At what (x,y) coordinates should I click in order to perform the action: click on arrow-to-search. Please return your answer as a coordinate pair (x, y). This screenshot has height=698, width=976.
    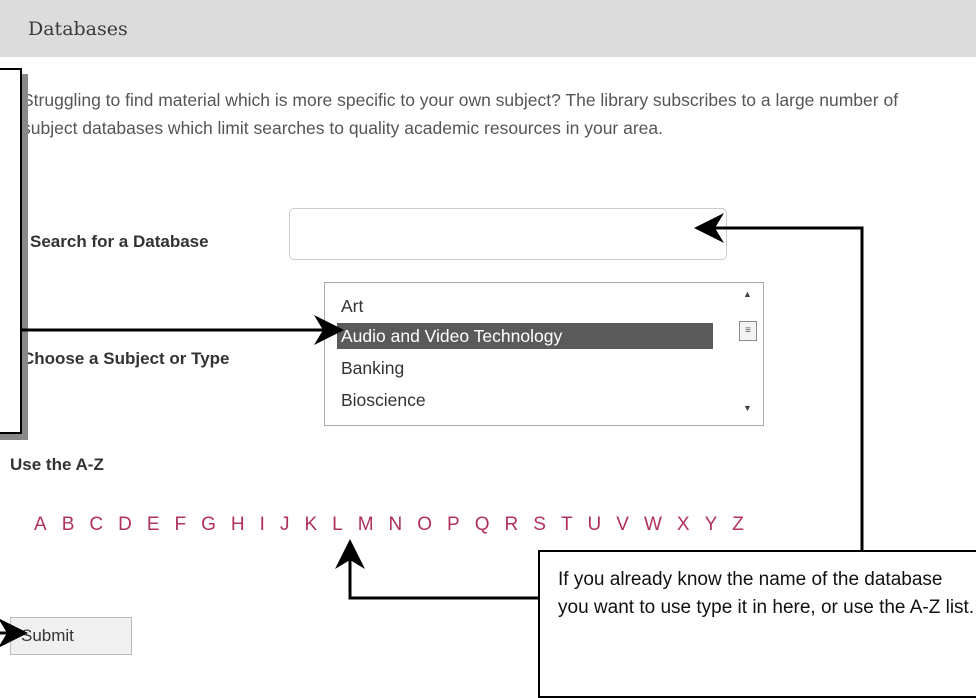
    Looking at the image, I should click on (779, 382).